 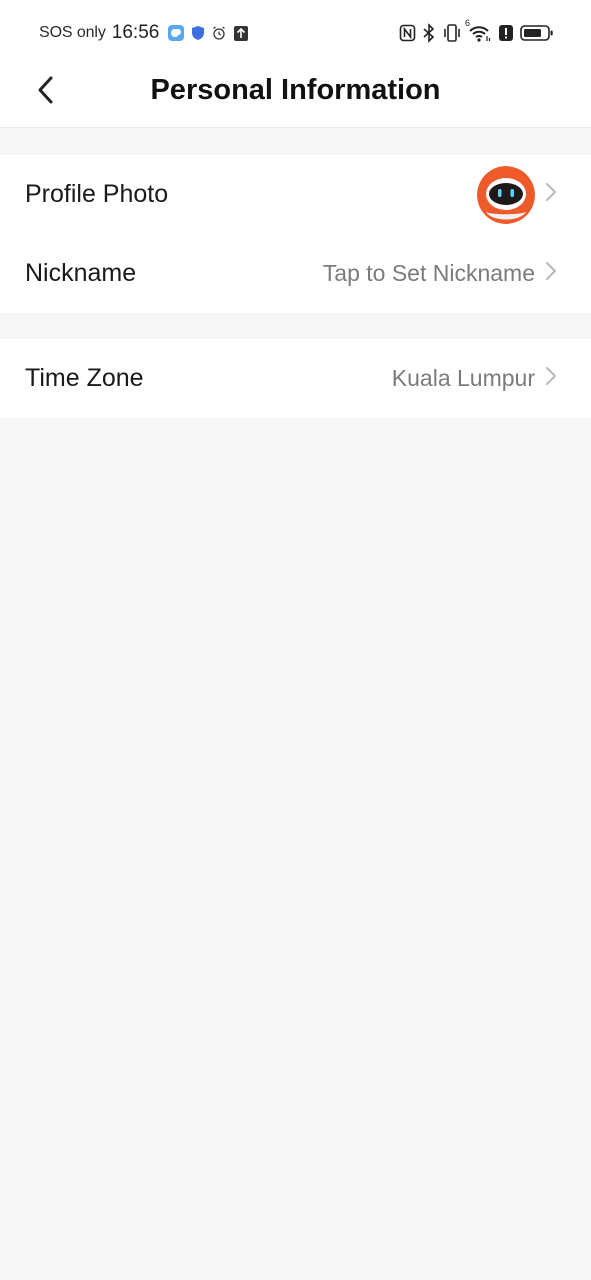 I want to click on robot-avatar-icon, so click(x=506, y=194).